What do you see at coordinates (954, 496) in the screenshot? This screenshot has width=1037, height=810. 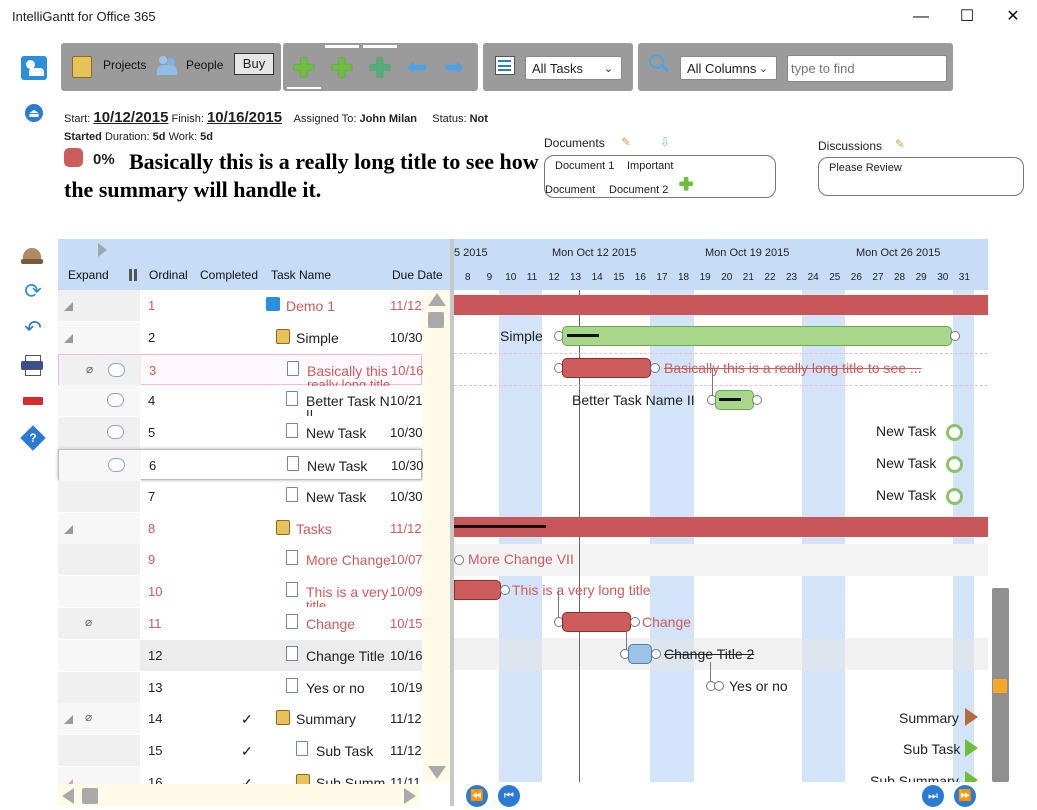 I see `milestone-icon` at bounding box center [954, 496].